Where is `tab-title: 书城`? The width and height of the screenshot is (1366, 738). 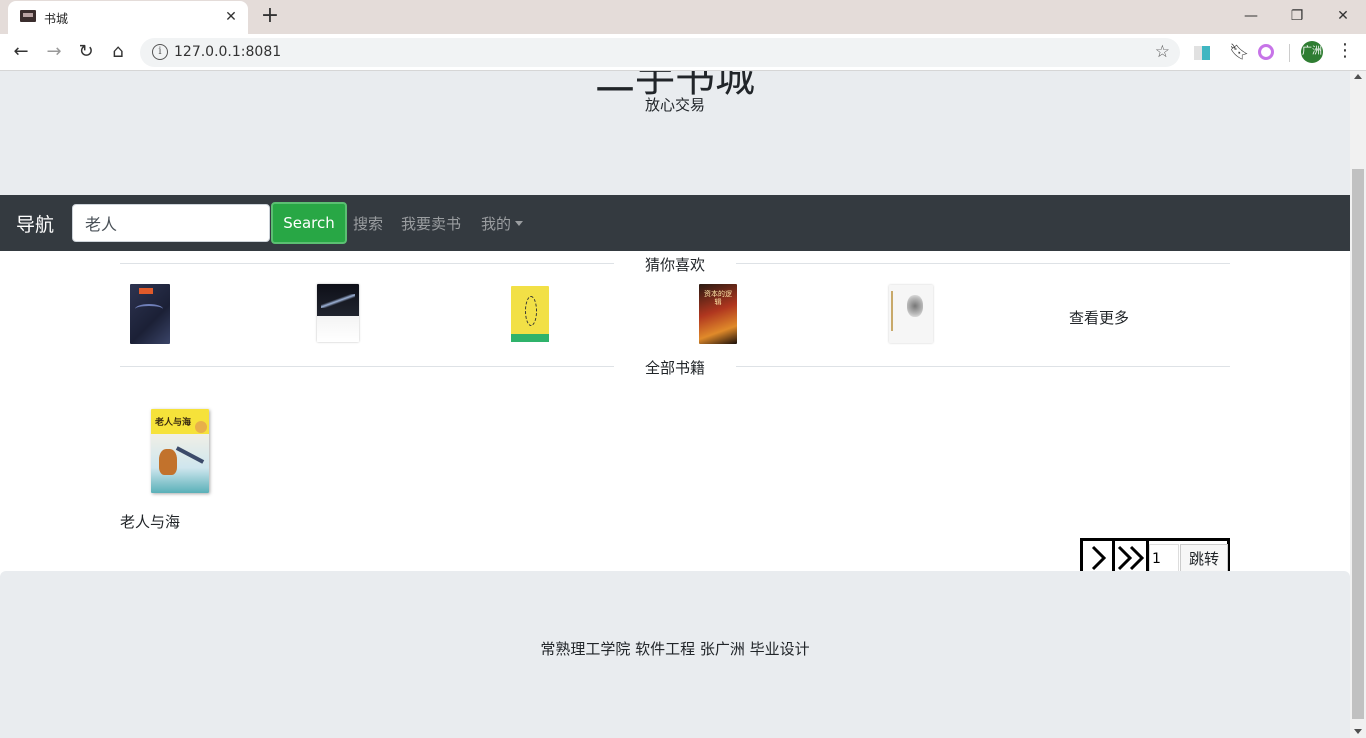 tab-title: 书城 is located at coordinates (56, 19).